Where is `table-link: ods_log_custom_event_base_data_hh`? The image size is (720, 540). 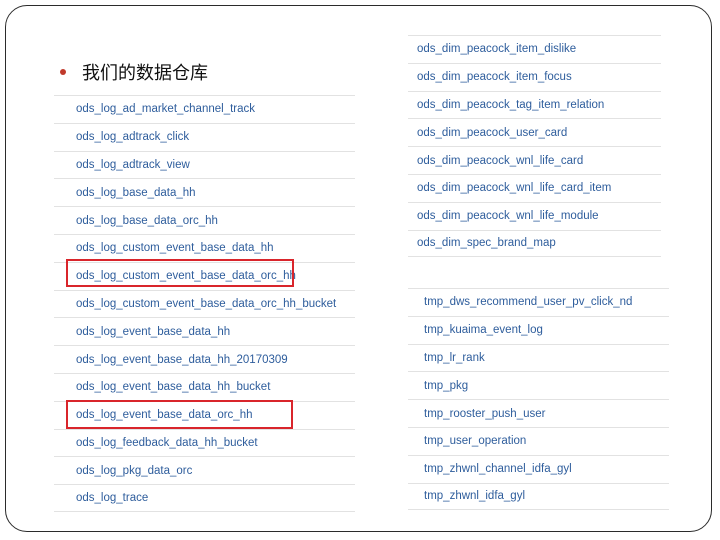 table-link: ods_log_custom_event_base_data_hh is located at coordinates (204, 247).